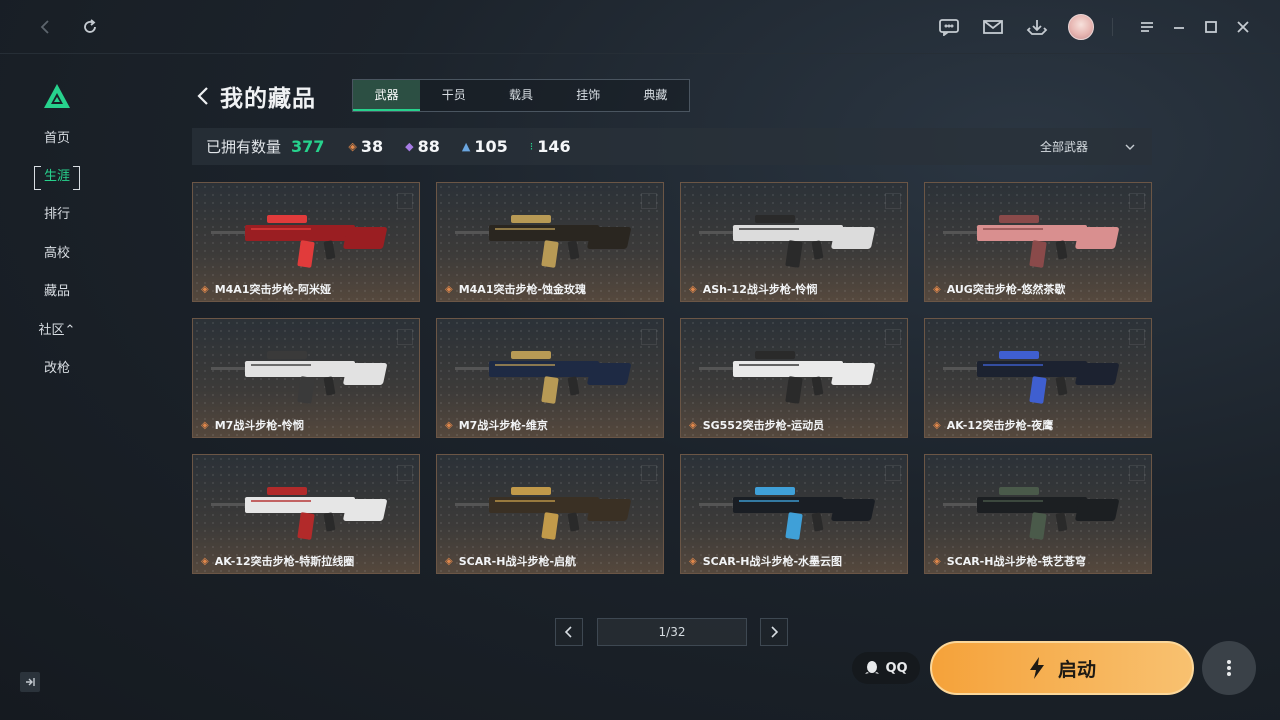 The height and width of the screenshot is (720, 1280). What do you see at coordinates (422, 146) in the screenshot?
I see `rarity-stat-purple: ◆ 88` at bounding box center [422, 146].